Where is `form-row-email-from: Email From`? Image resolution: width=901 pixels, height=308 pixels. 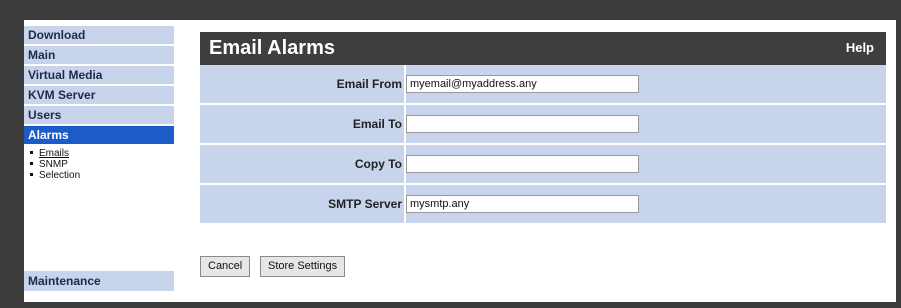 form-row-email-from: Email From is located at coordinates (543, 84).